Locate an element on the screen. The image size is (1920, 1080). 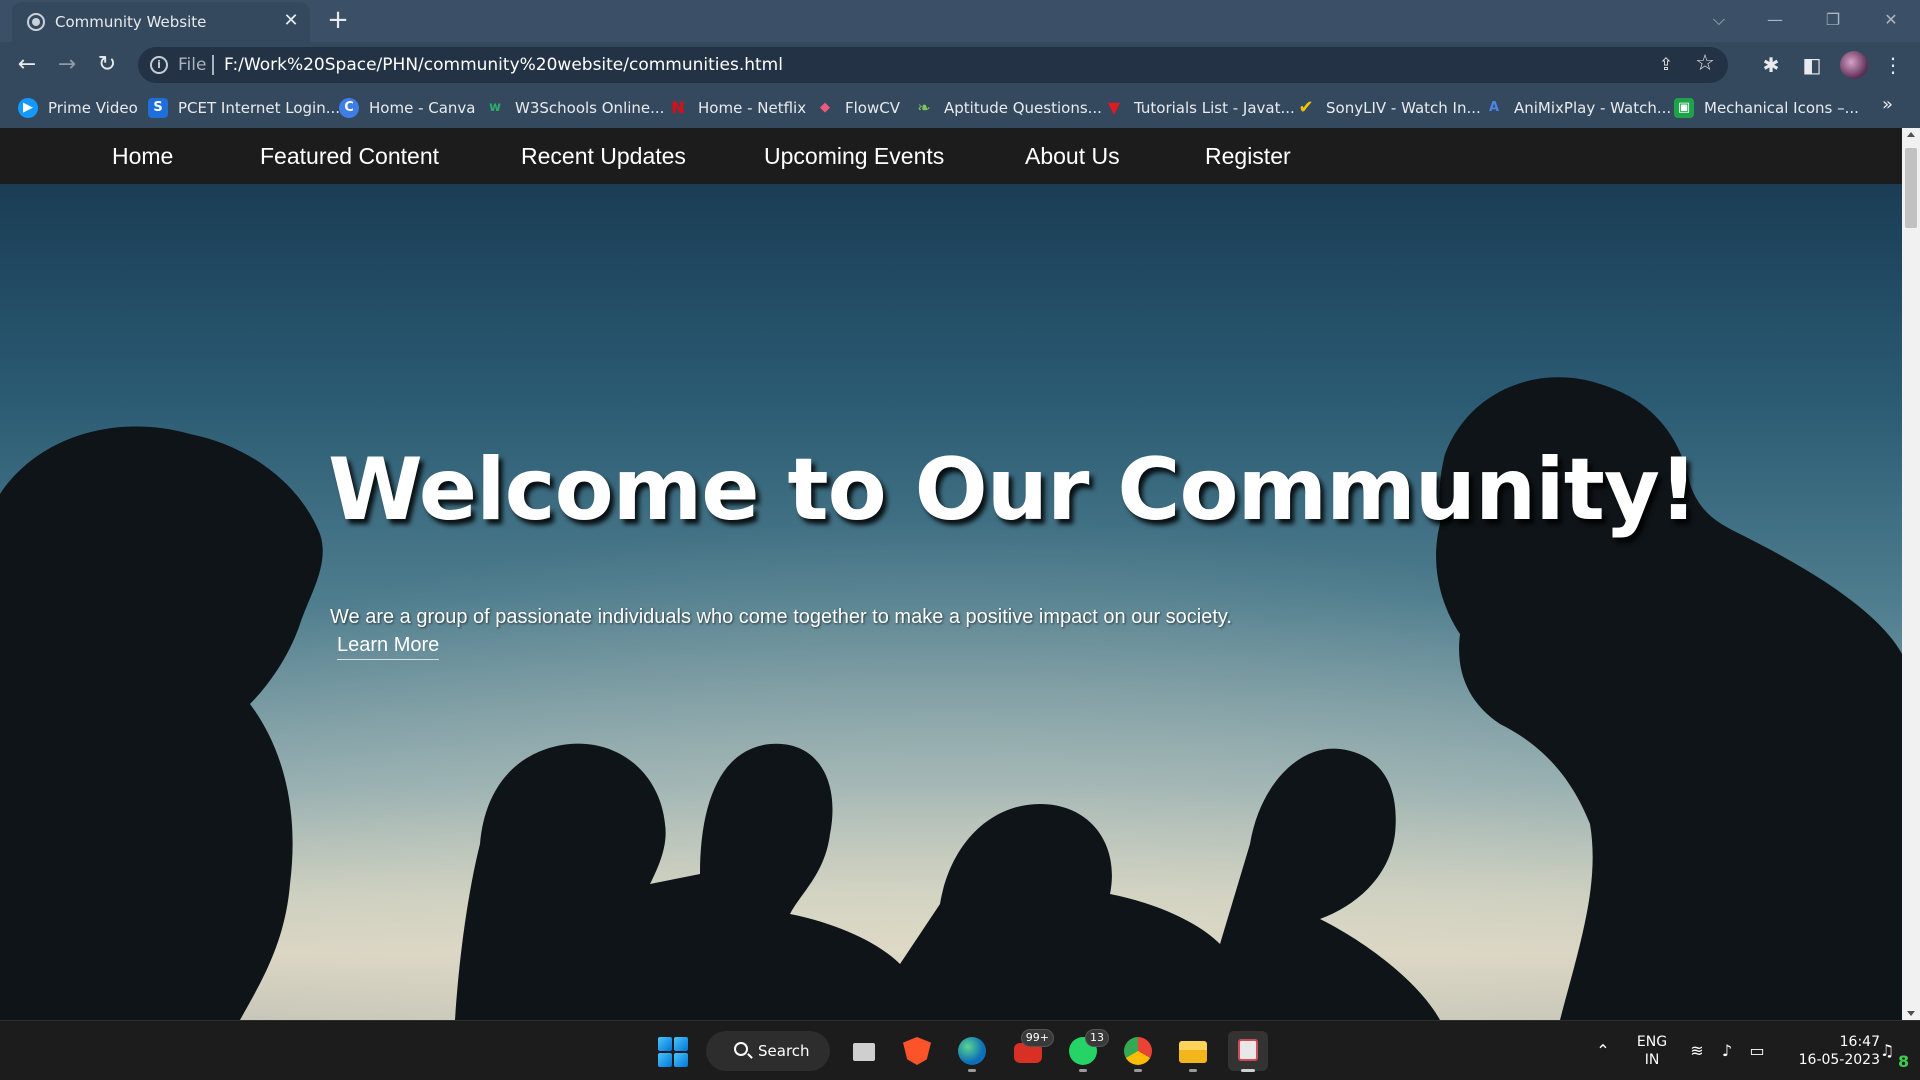
date: 16-05-2023 is located at coordinates (1839, 1060).